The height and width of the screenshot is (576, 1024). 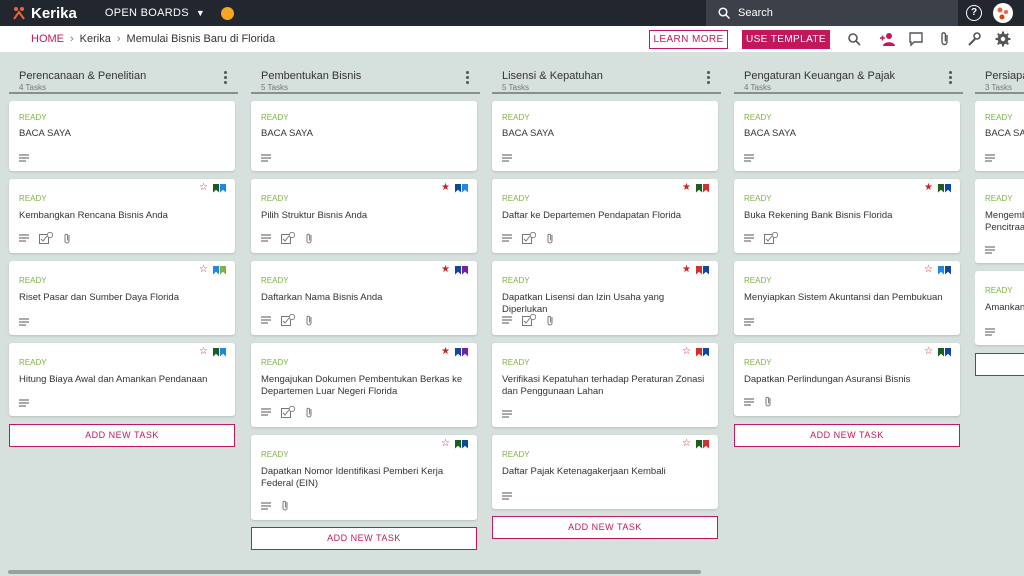 What do you see at coordinates (72, 39) in the screenshot?
I see `chevron-right-icon: ›` at bounding box center [72, 39].